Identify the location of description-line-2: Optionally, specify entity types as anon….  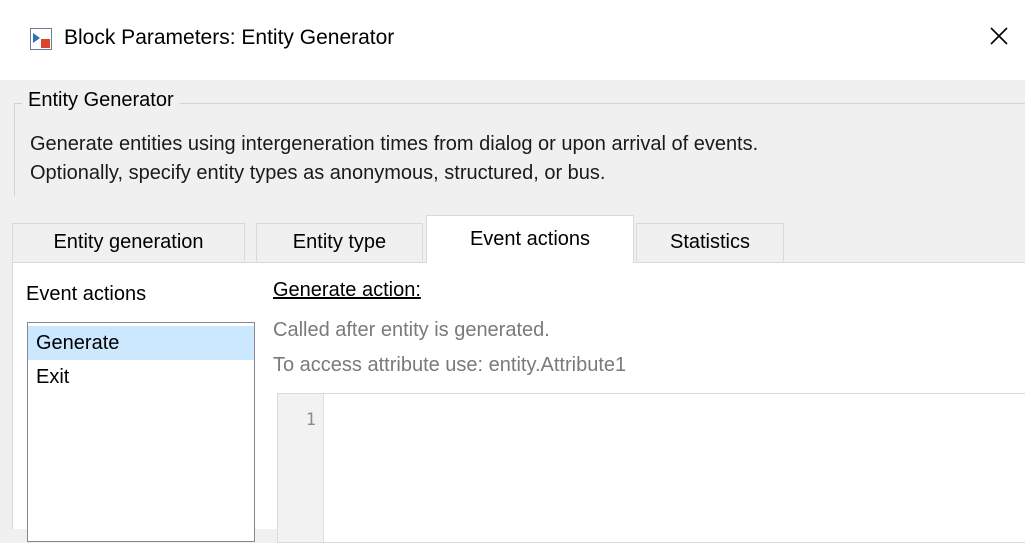
(318, 173).